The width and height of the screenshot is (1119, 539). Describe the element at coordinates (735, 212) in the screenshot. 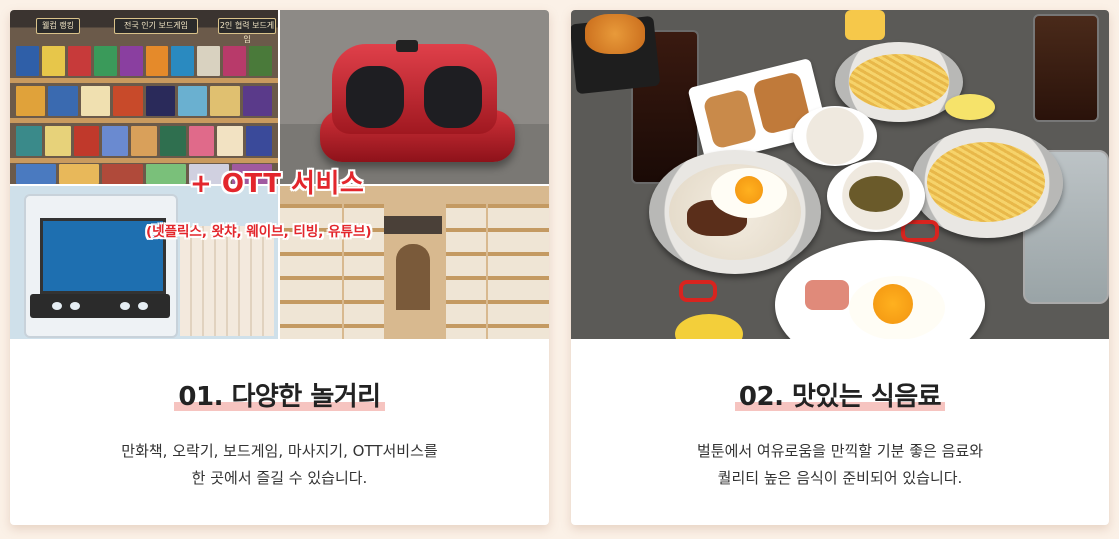

I see `egg-rice-pan` at that location.